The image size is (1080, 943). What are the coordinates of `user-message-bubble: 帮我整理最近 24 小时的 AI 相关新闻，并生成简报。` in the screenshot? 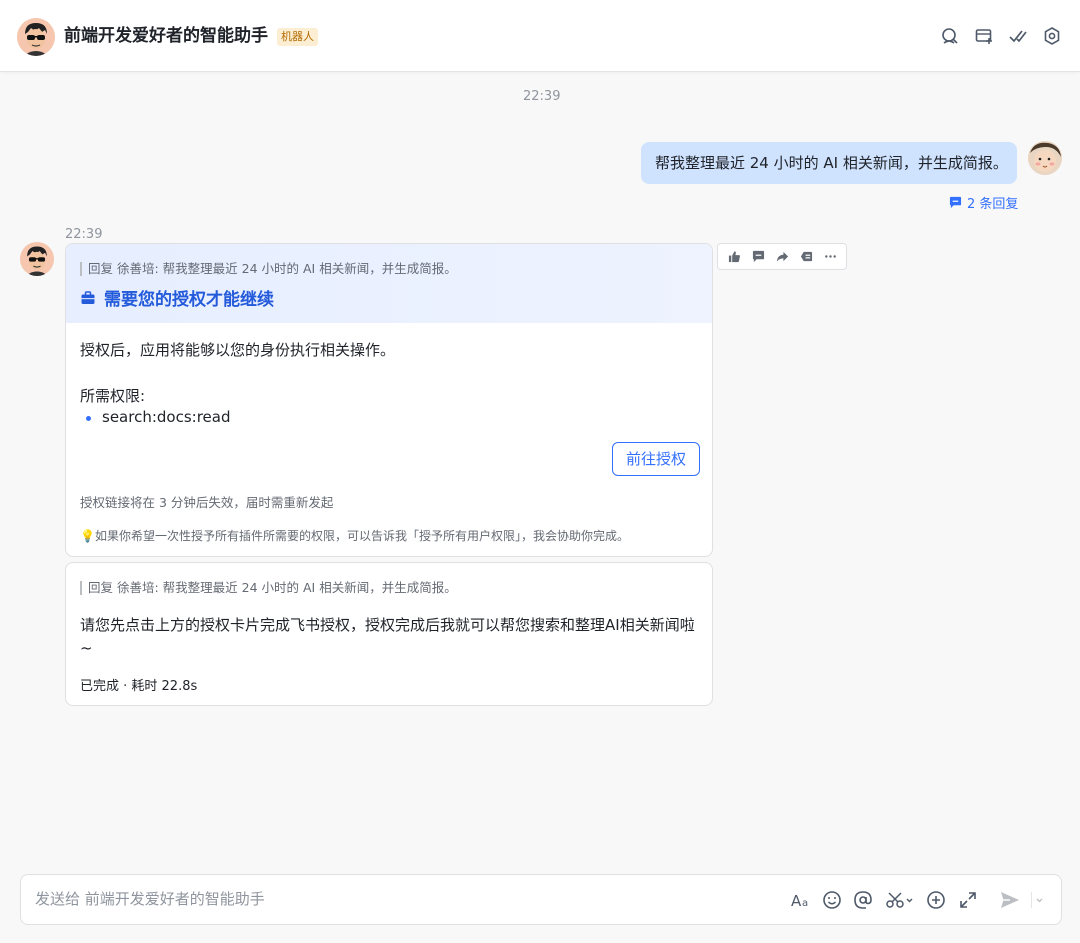 It's located at (829, 163).